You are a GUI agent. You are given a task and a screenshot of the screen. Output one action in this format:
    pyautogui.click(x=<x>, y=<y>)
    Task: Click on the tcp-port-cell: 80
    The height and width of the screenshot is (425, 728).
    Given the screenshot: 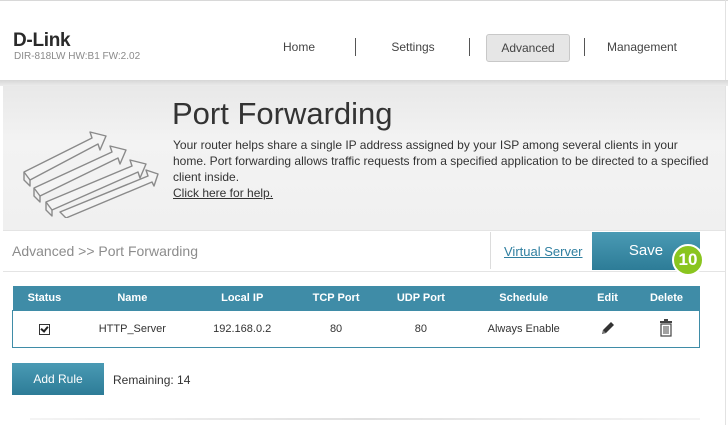 What is the action you would take?
    pyautogui.click(x=336, y=329)
    